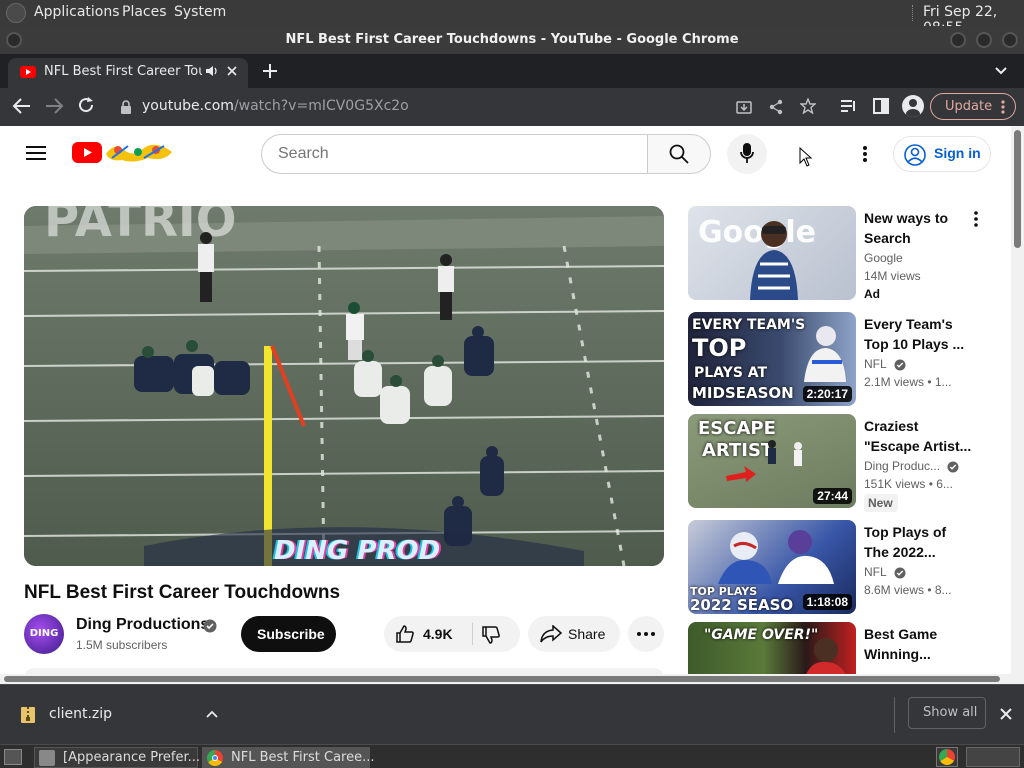  I want to click on download-options-chevron-icon, so click(212, 714).